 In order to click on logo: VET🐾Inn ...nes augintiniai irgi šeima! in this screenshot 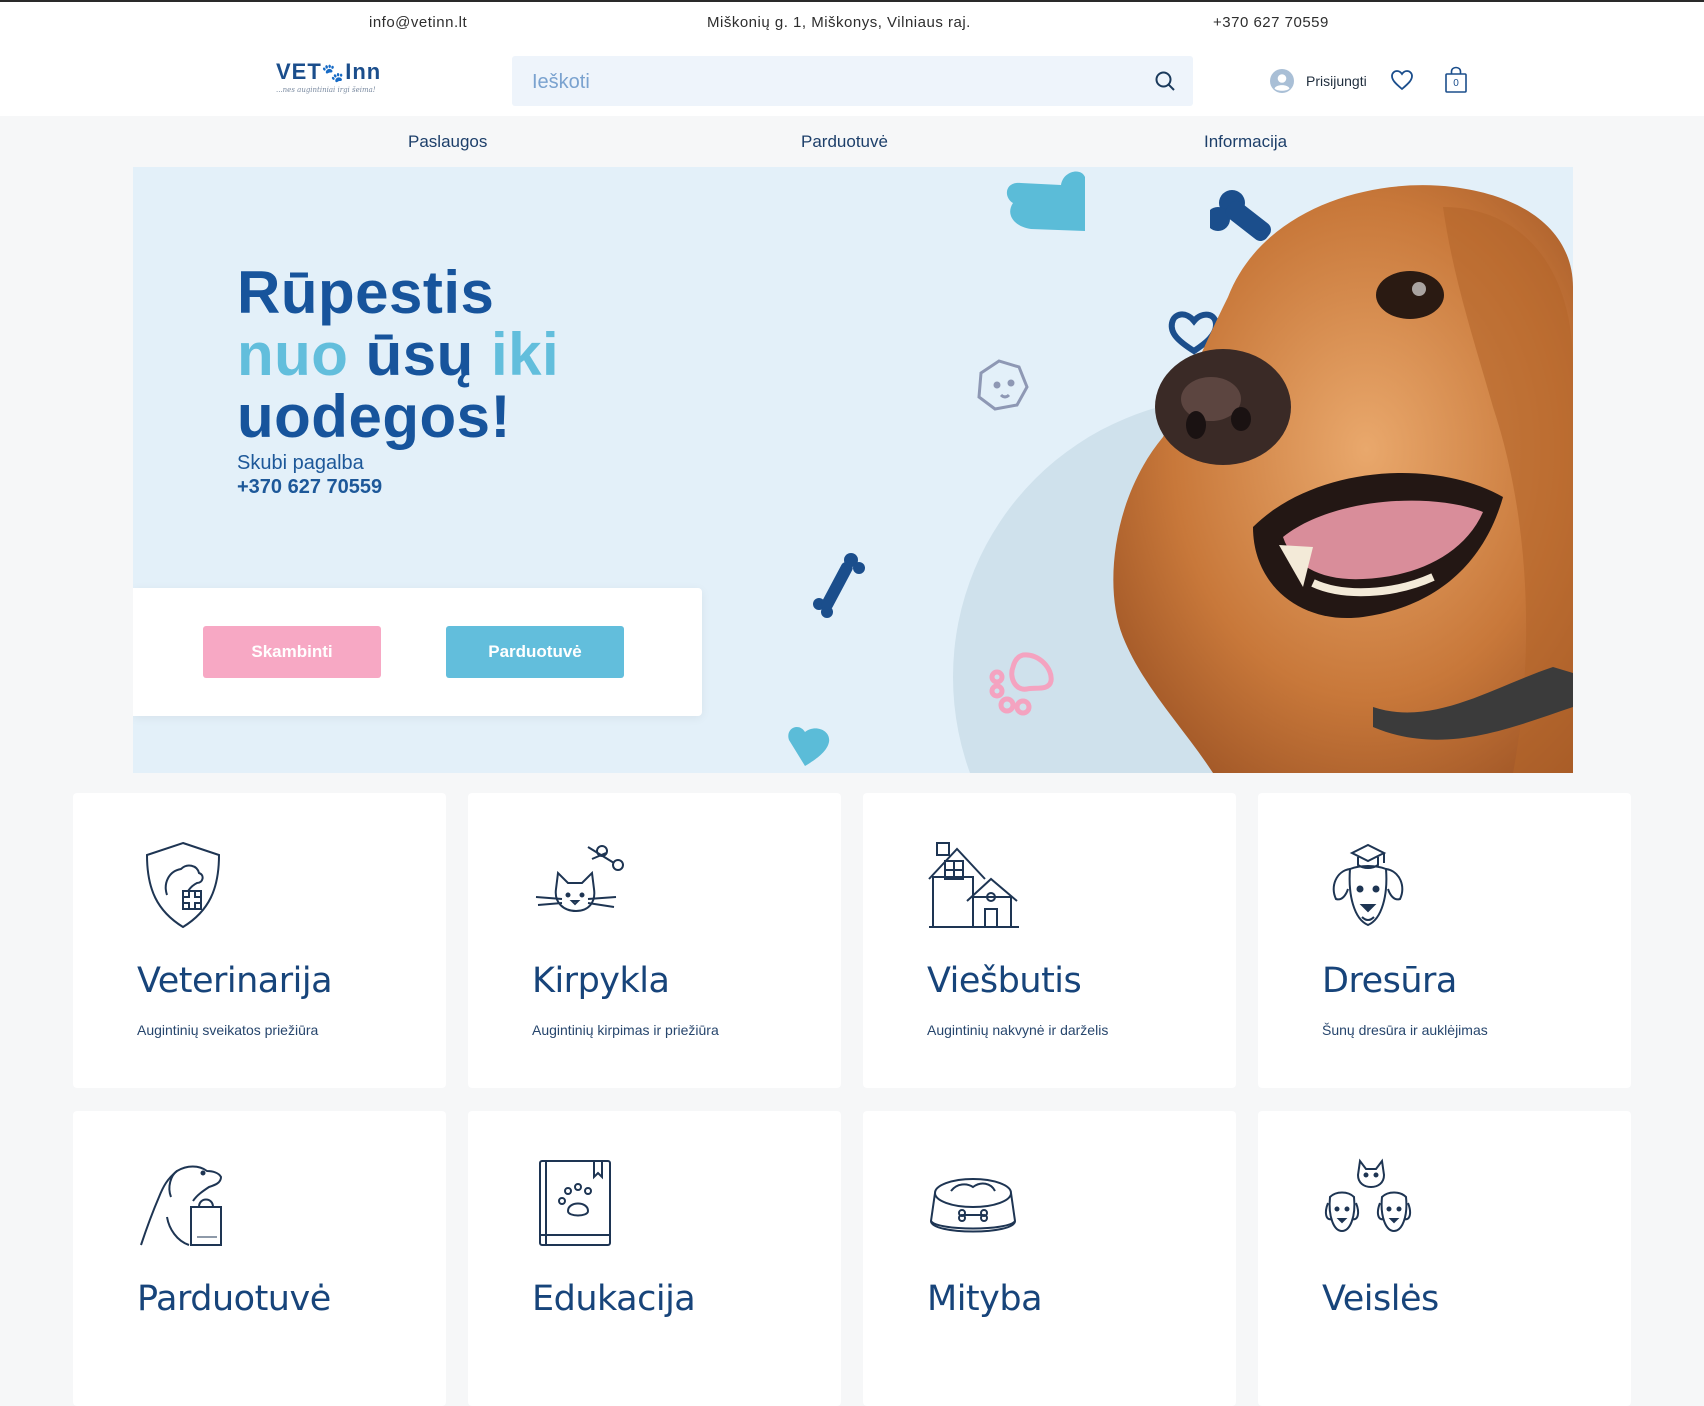, I will do `click(331, 79)`.